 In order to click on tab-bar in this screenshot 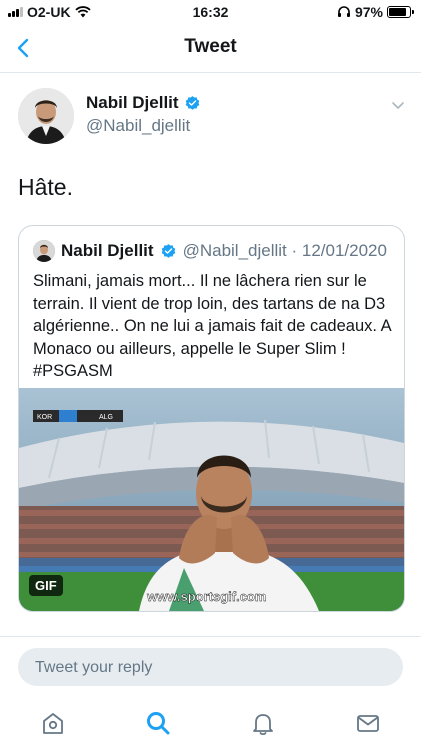, I will do `click(210, 725)`.